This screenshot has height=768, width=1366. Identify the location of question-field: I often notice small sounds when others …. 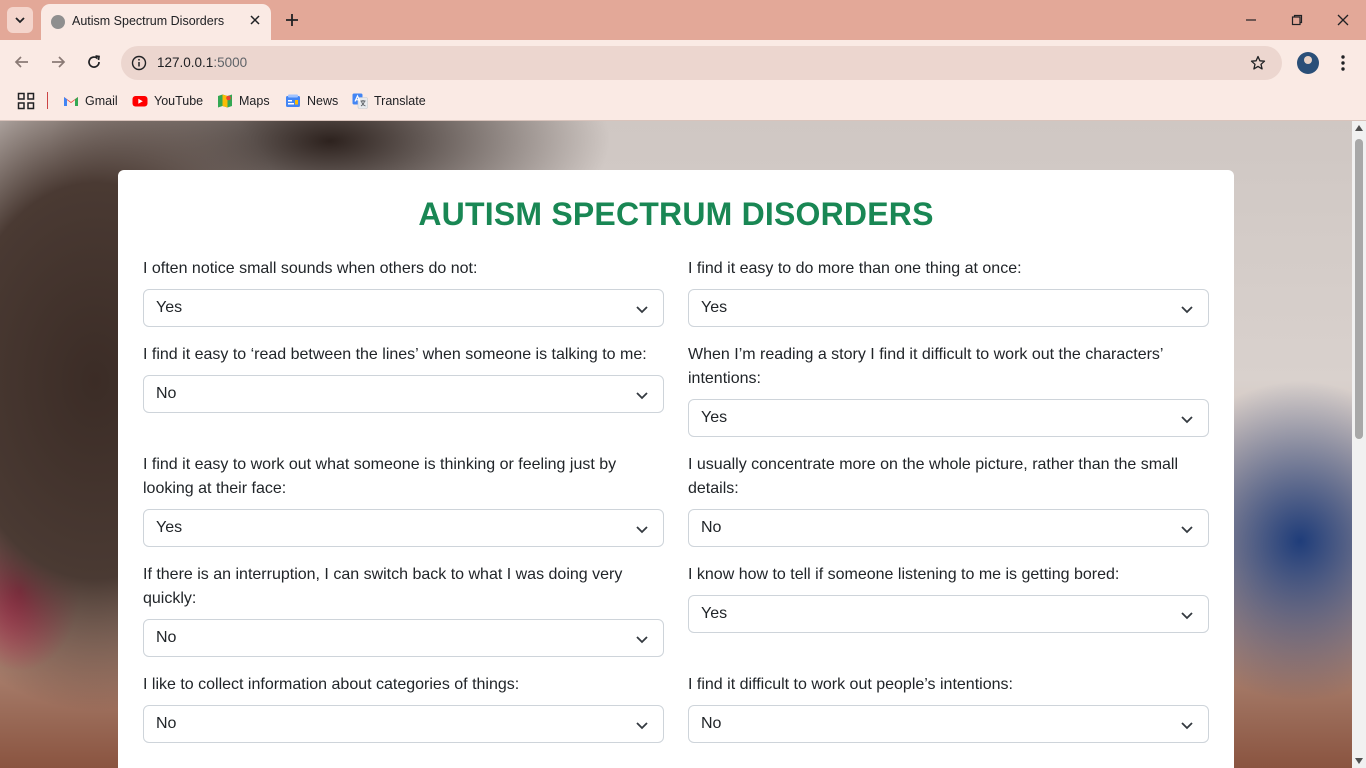
(403, 292).